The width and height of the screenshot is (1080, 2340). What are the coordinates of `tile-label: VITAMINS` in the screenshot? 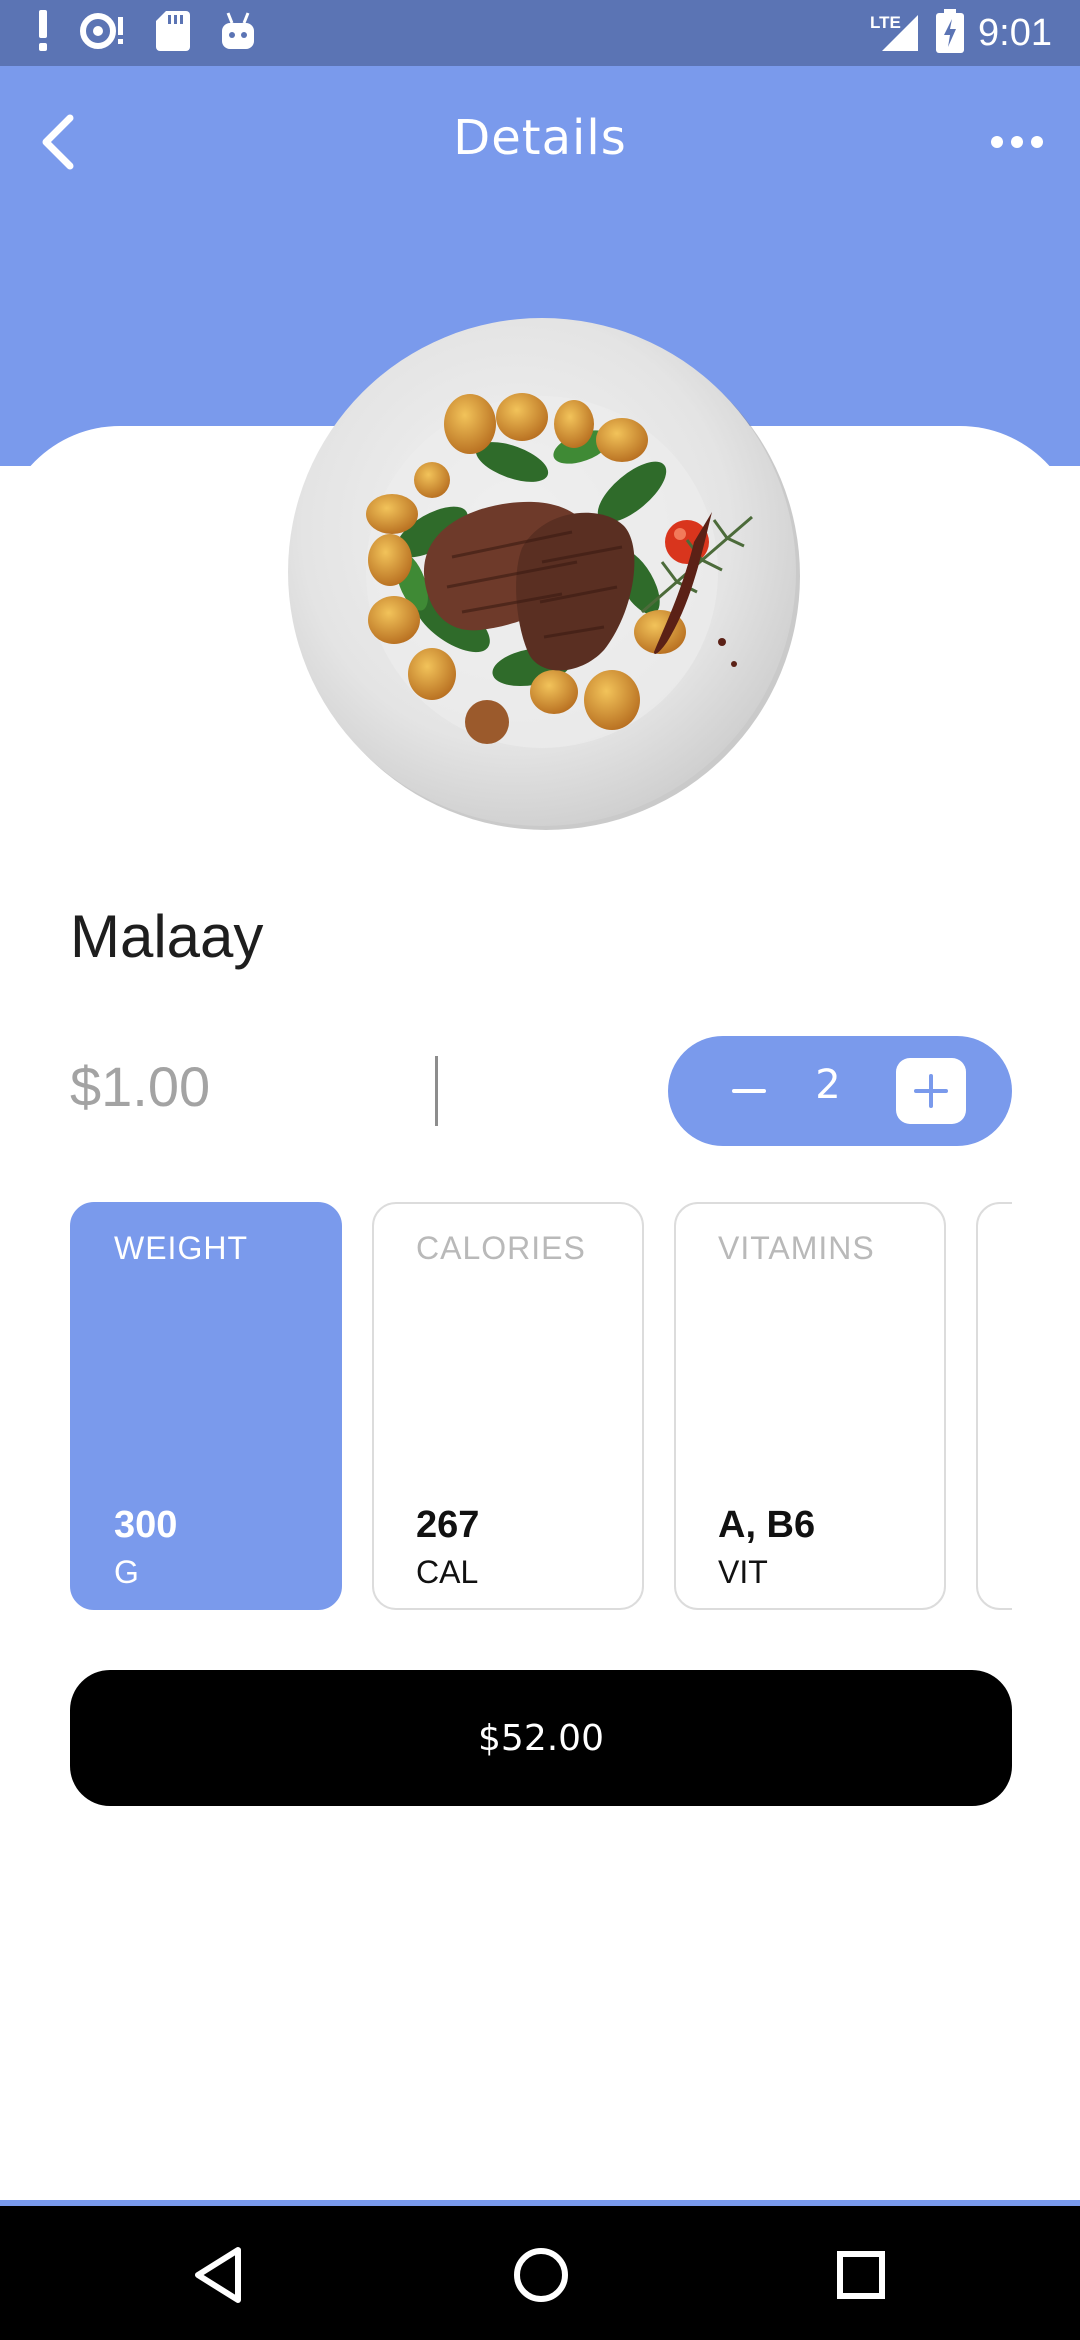 It's located at (796, 1248).